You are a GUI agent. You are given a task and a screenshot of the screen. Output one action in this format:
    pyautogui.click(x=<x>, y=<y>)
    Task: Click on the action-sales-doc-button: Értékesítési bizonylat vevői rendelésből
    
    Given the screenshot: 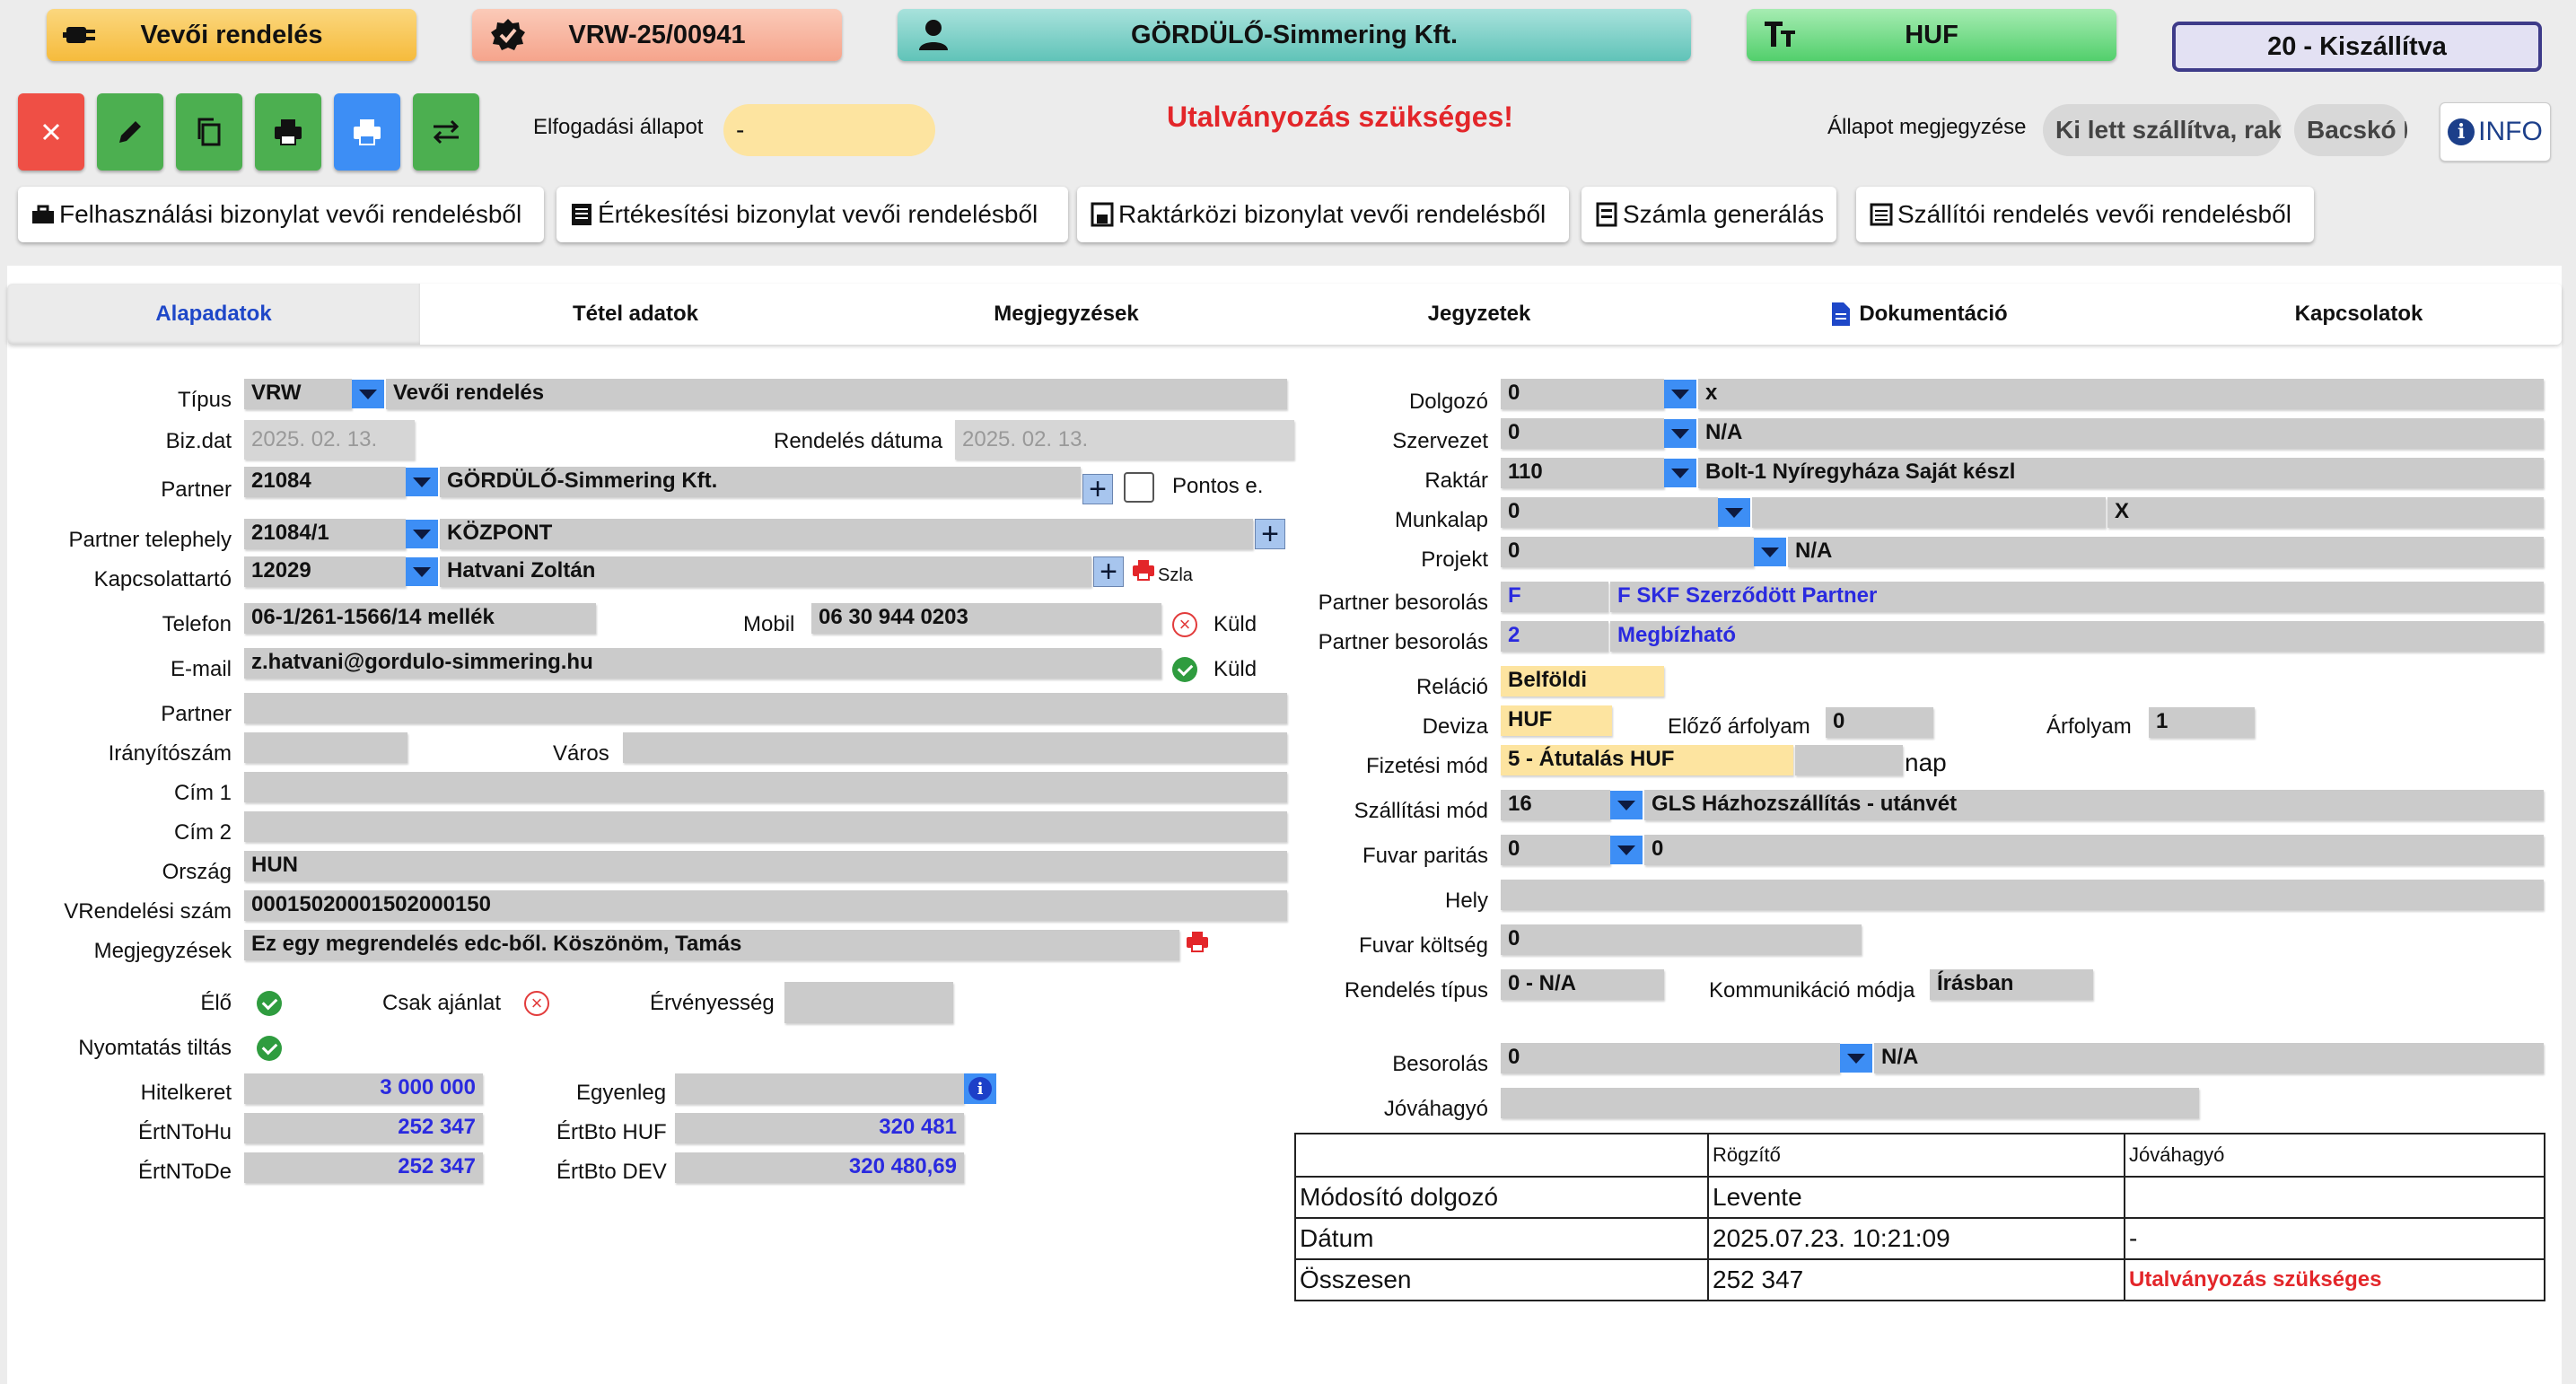 What is the action you would take?
    pyautogui.click(x=812, y=214)
    